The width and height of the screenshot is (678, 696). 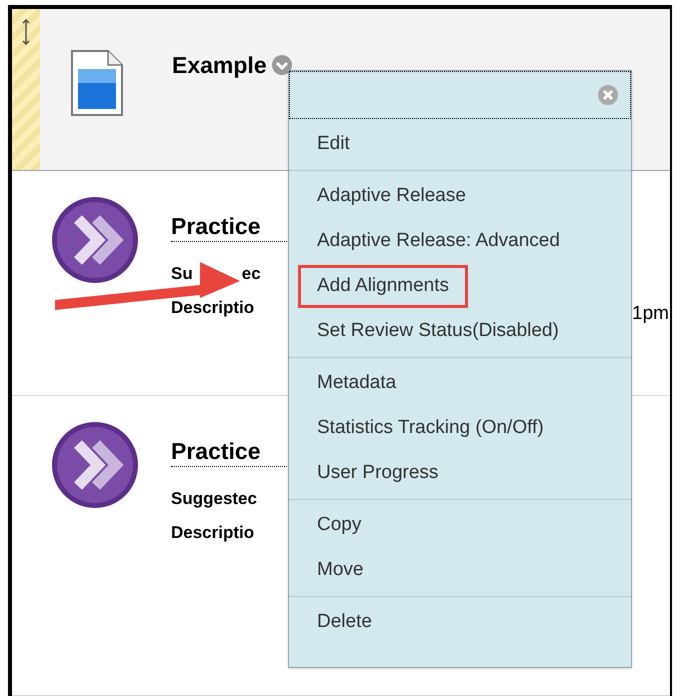 What do you see at coordinates (383, 286) in the screenshot?
I see `menu-item: Add Alignments` at bounding box center [383, 286].